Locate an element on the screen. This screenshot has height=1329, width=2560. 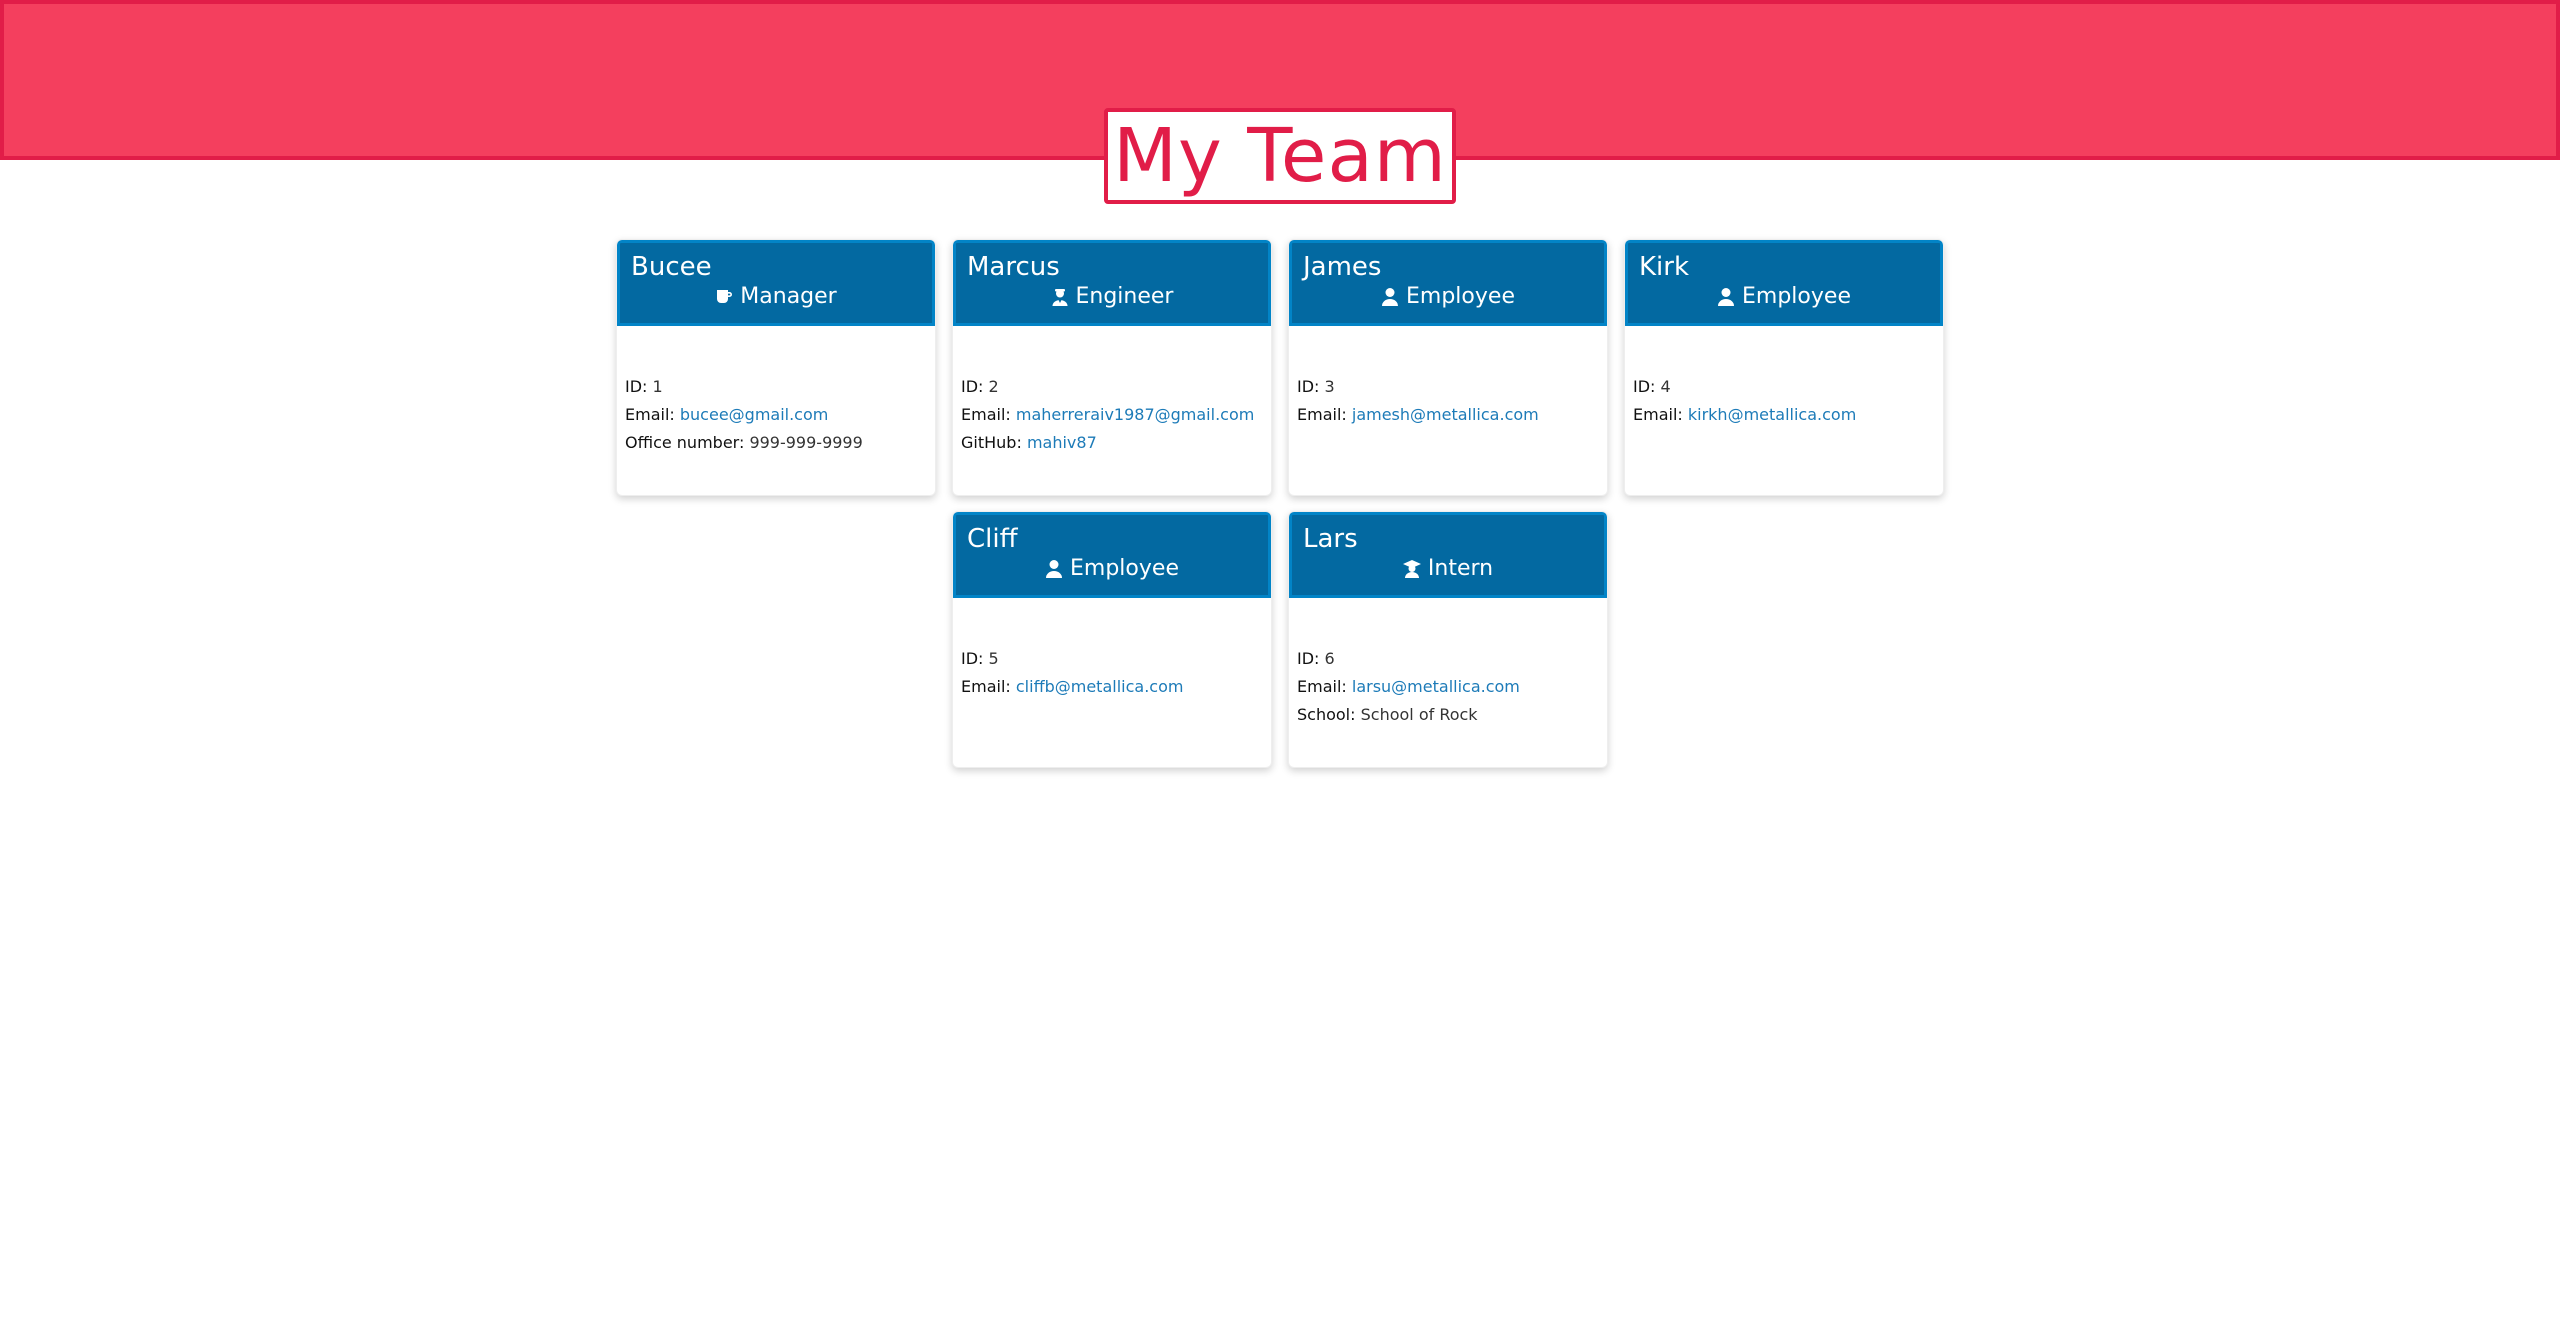
card-header: James Employee is located at coordinates (1448, 283).